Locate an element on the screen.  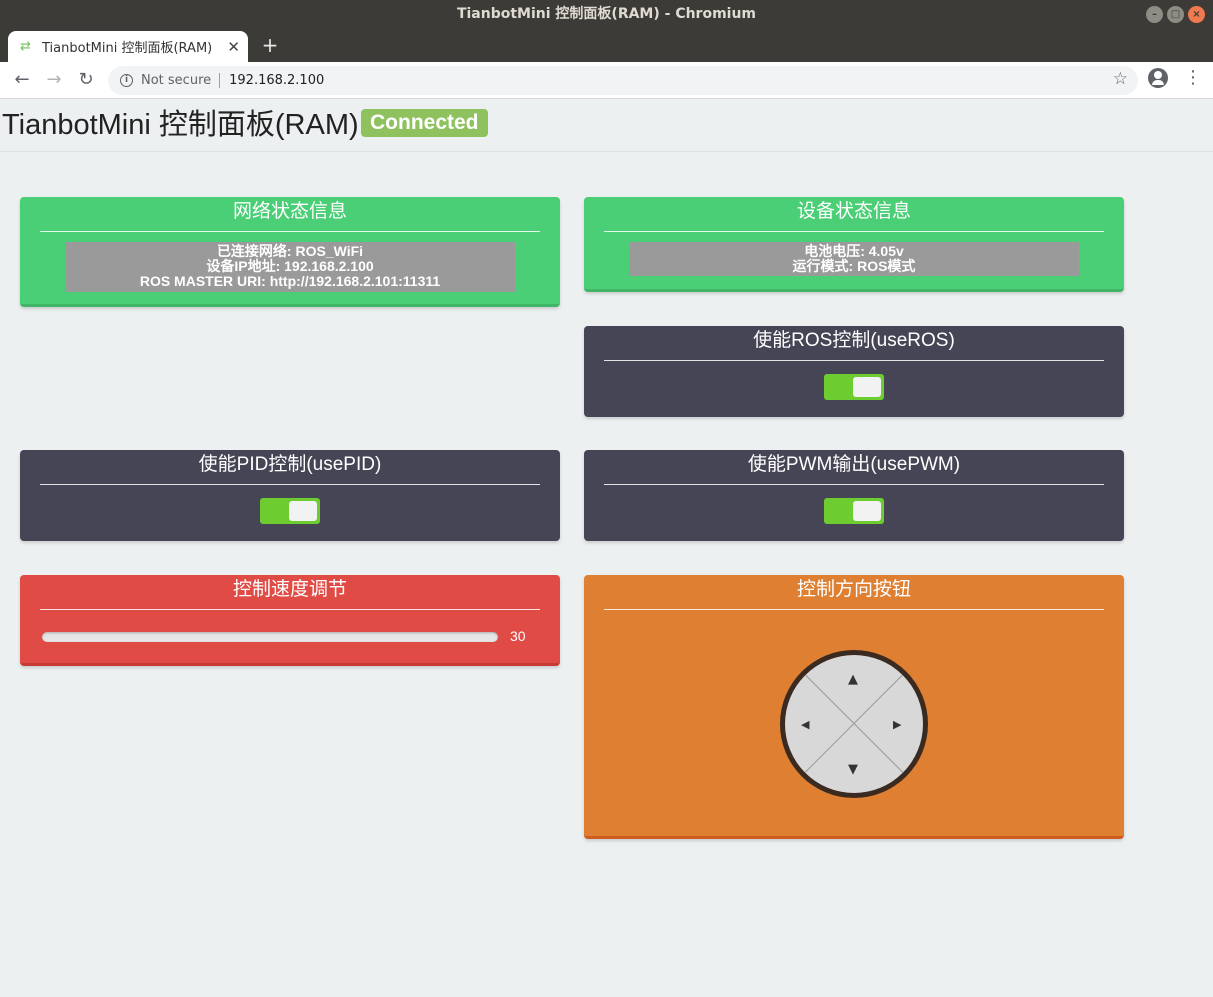
network-info-line: 设备IP地址: 192.168.2.100 is located at coordinates (290, 266).